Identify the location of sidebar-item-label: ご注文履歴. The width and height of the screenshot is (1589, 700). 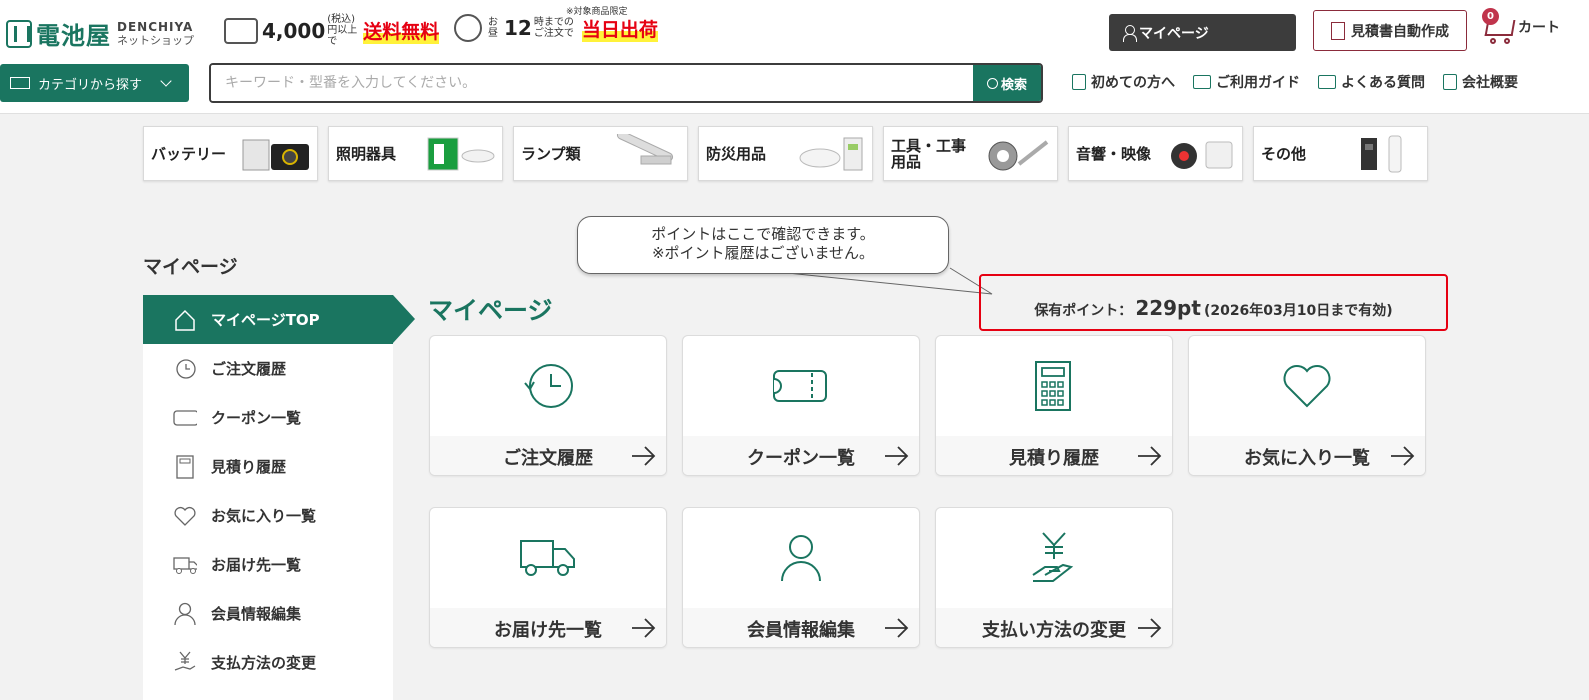
(249, 369).